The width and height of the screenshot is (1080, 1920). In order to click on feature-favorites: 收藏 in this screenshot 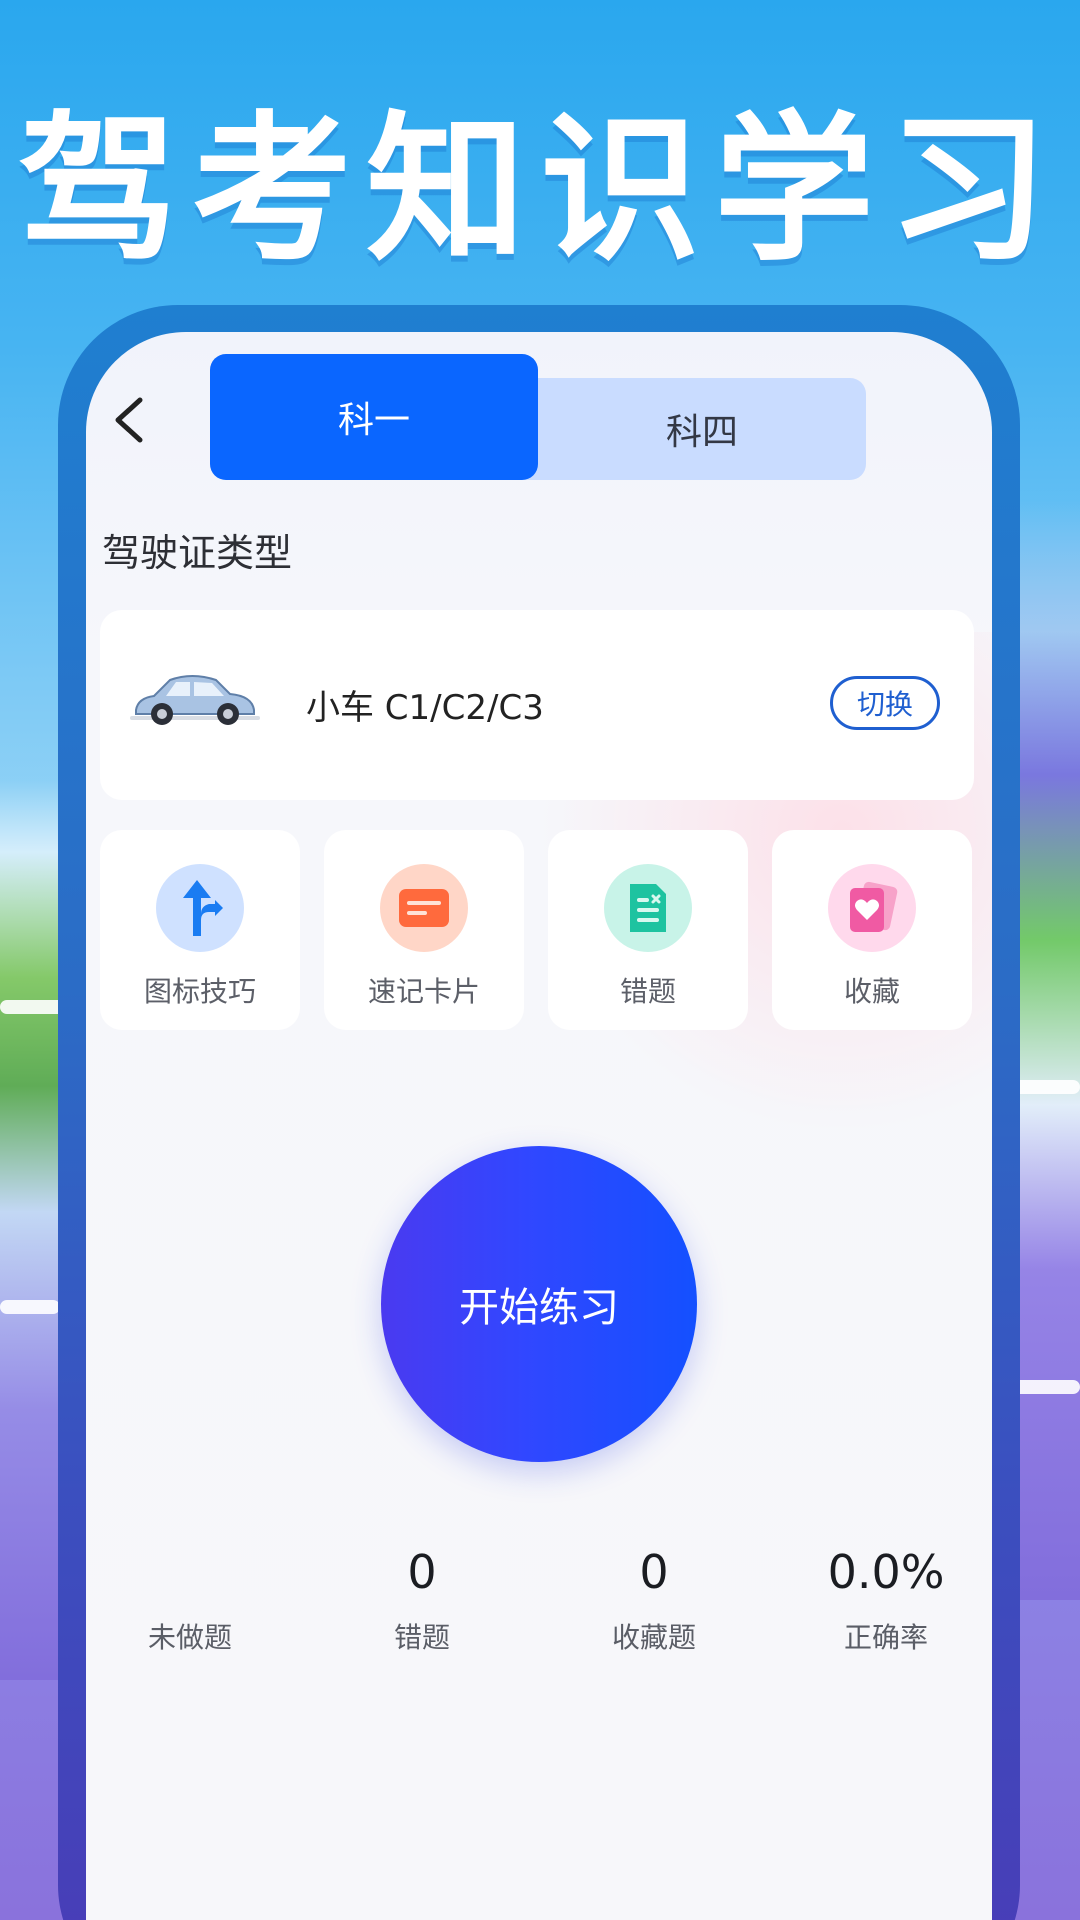, I will do `click(872, 930)`.